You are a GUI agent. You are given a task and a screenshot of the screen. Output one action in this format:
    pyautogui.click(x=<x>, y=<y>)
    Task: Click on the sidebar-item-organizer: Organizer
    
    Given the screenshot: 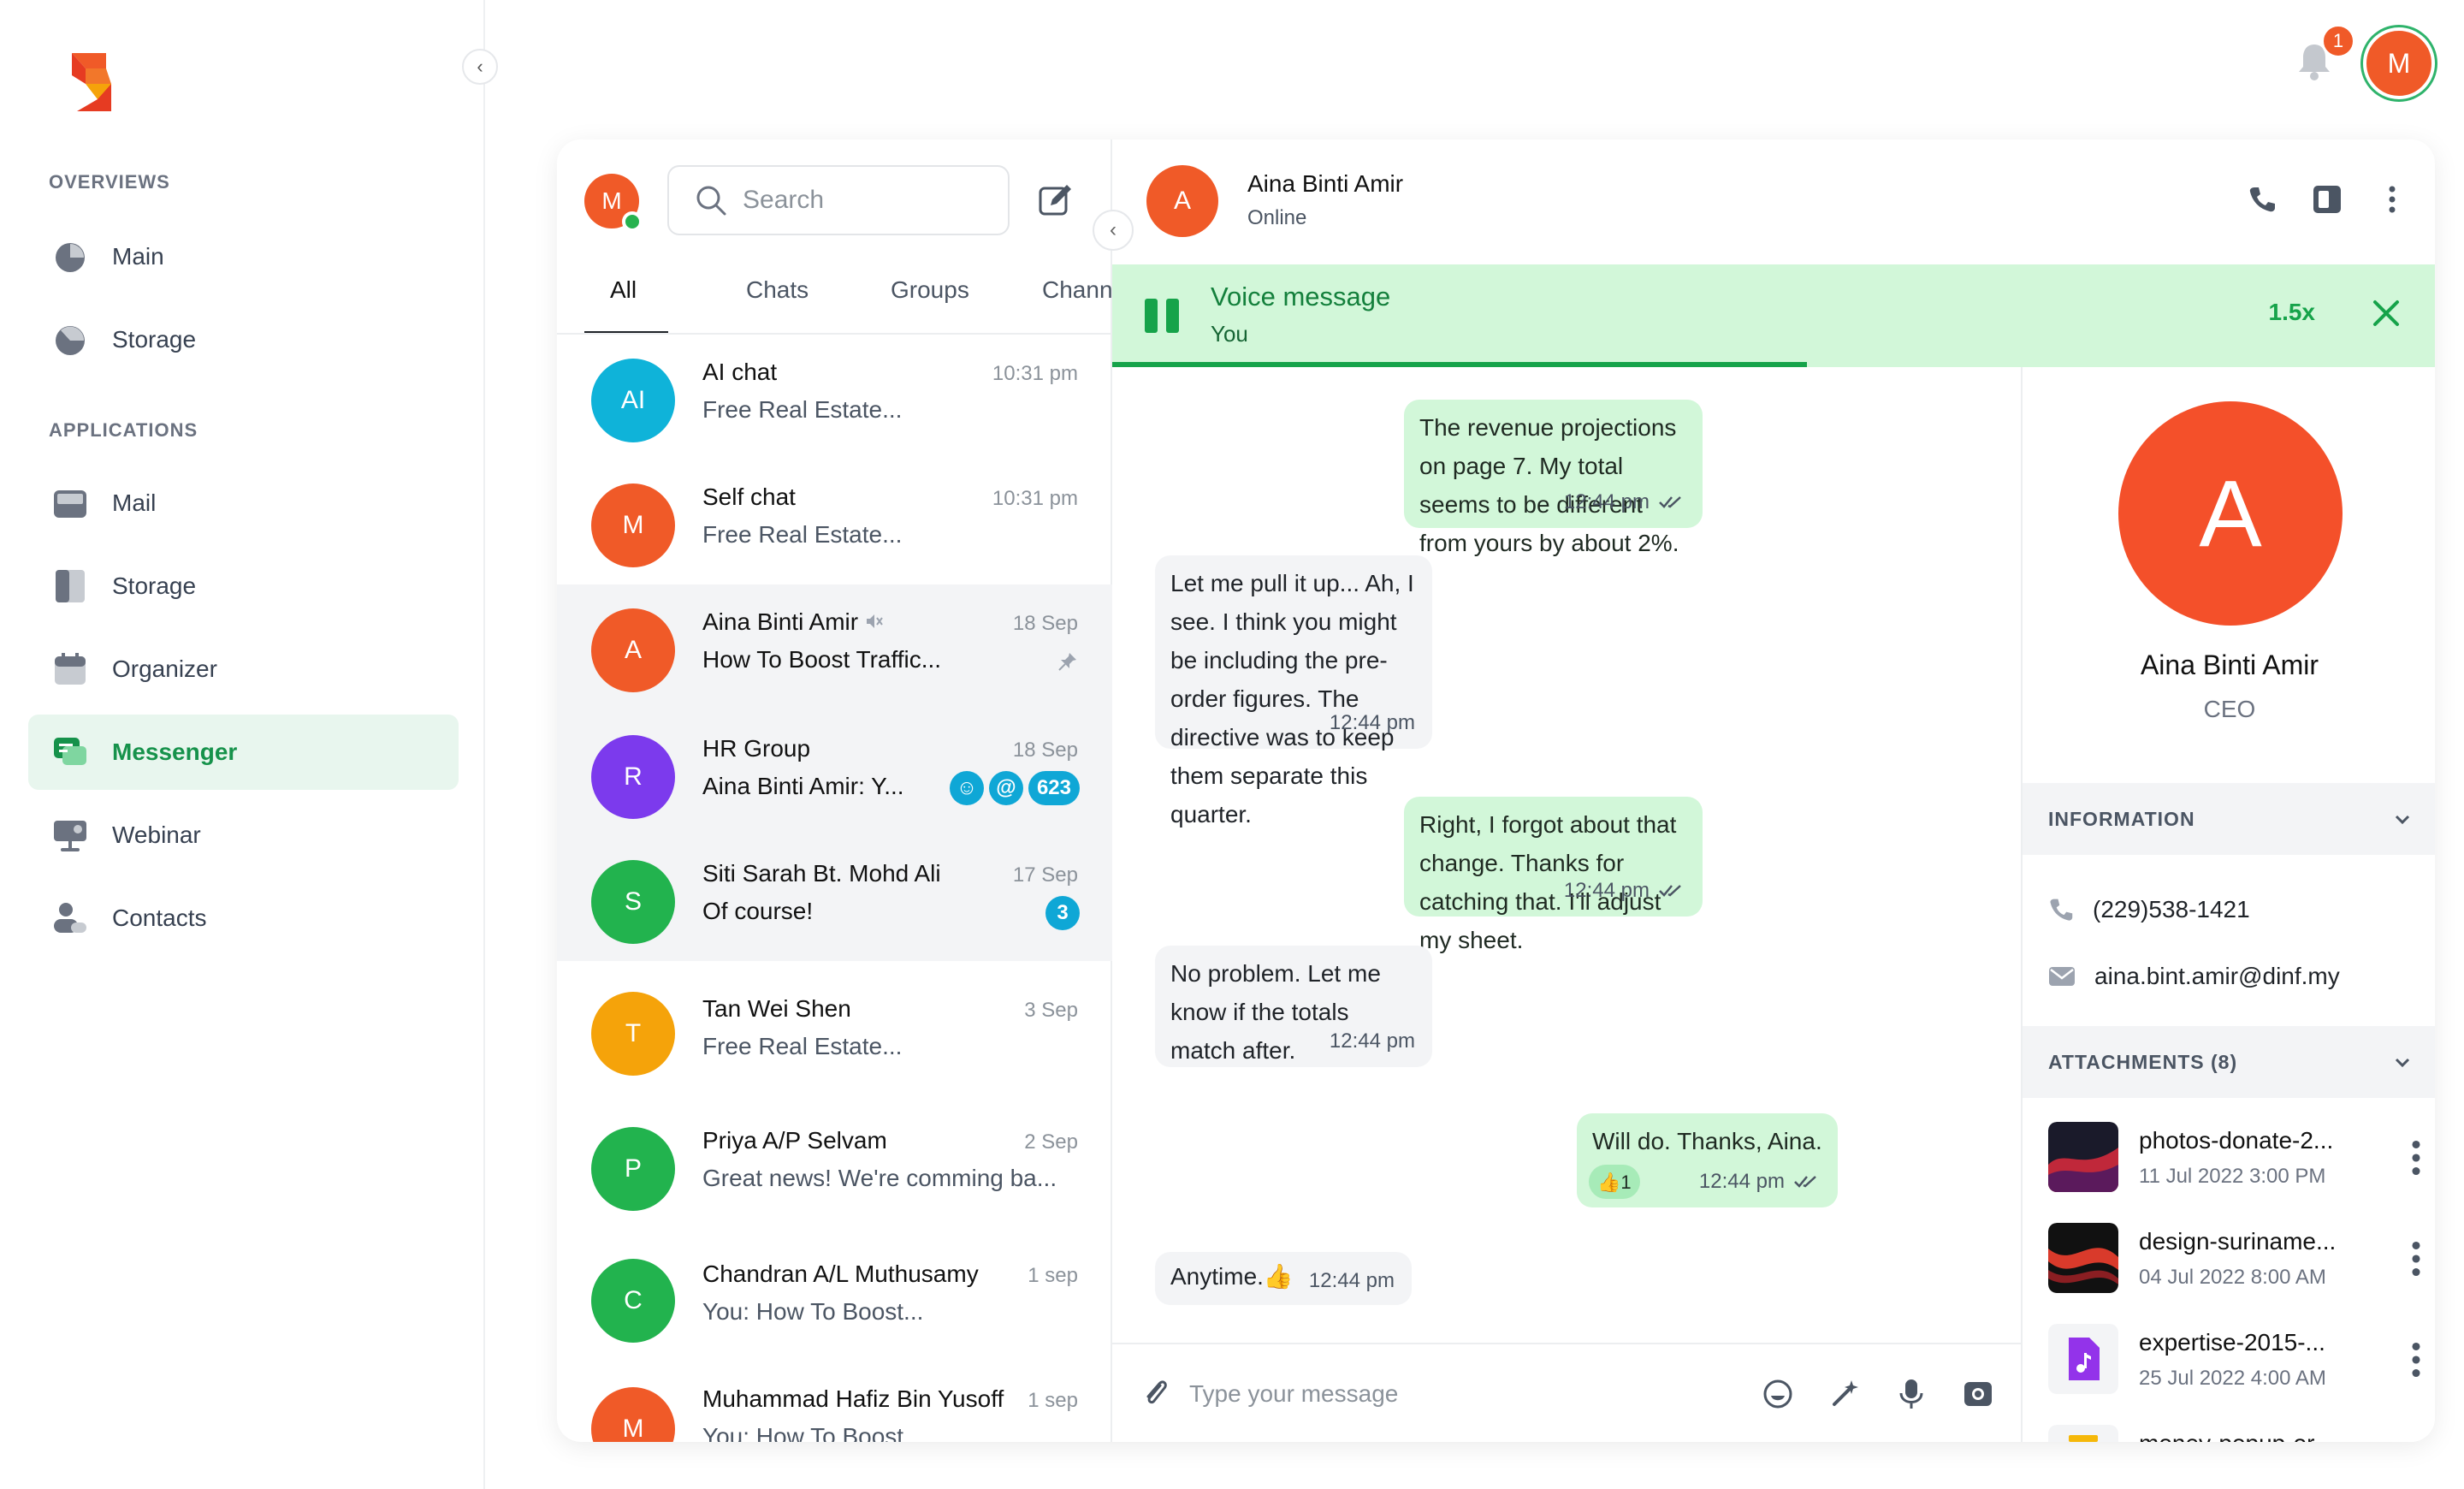 What is the action you would take?
    pyautogui.click(x=243, y=669)
    